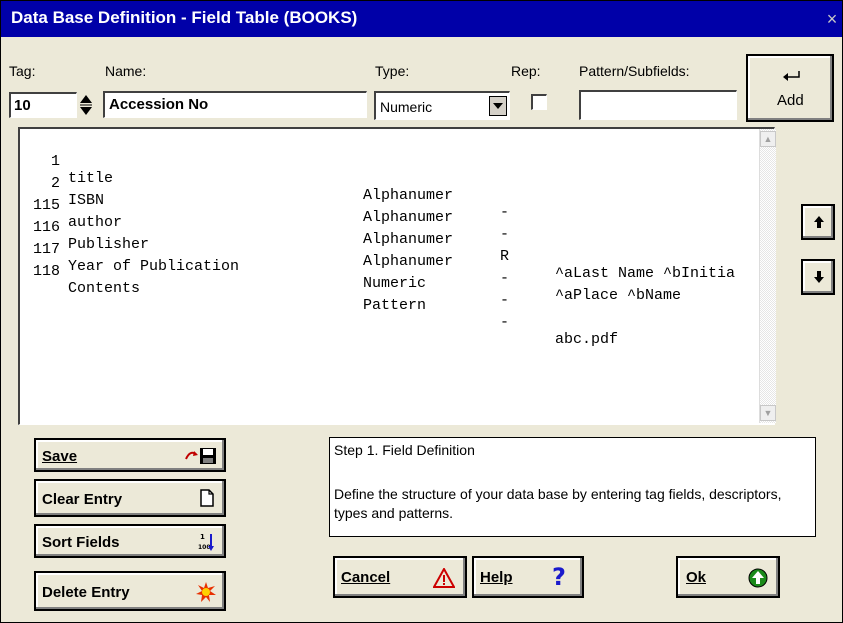  I want to click on arrow-up-icon, so click(819, 222).